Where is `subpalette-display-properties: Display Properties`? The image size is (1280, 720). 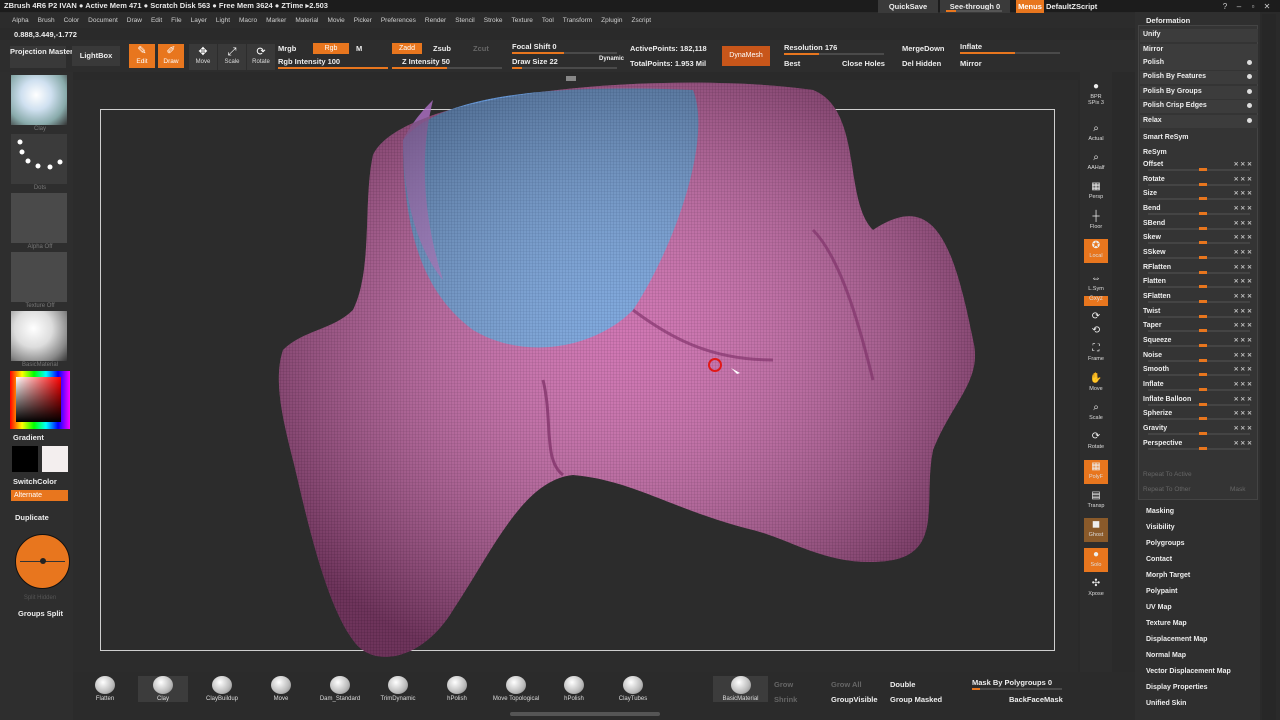 subpalette-display-properties: Display Properties is located at coordinates (1176, 687).